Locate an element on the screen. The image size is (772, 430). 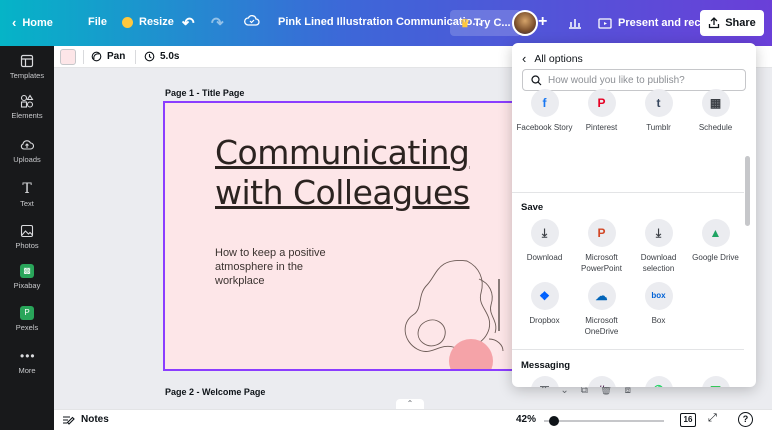
more-icon: ••• is located at coordinates (28, 356).